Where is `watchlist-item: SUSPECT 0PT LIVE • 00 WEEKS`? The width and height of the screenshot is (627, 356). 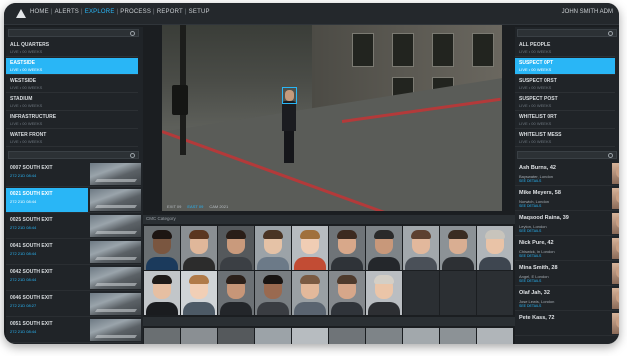 watchlist-item: SUSPECT 0PT LIVE • 00 WEEKS is located at coordinates (565, 66).